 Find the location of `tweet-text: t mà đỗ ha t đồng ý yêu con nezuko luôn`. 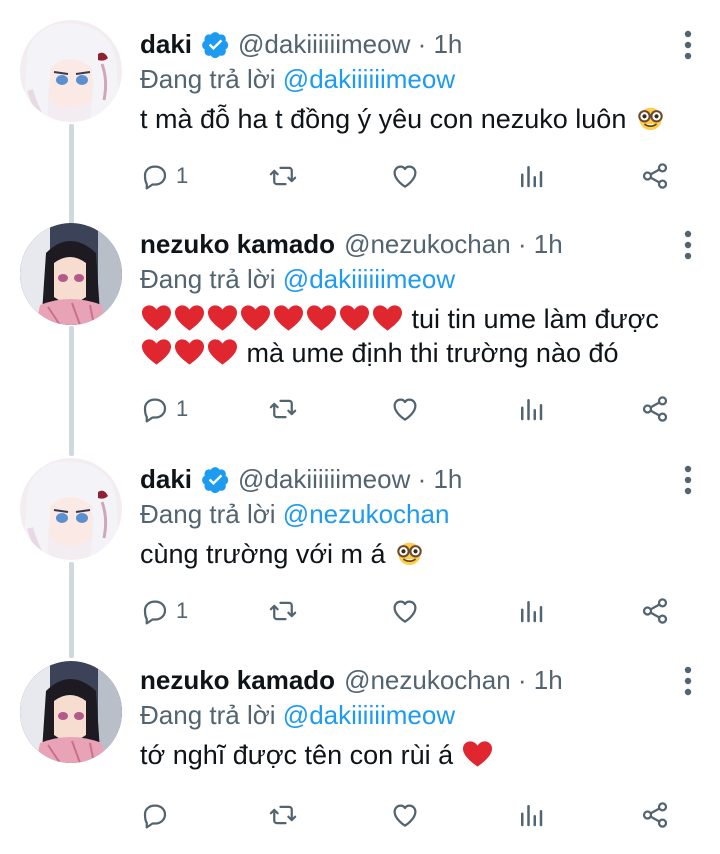

tweet-text: t mà đỗ ha t đồng ý yêu con nezuko luôn is located at coordinates (420, 119).